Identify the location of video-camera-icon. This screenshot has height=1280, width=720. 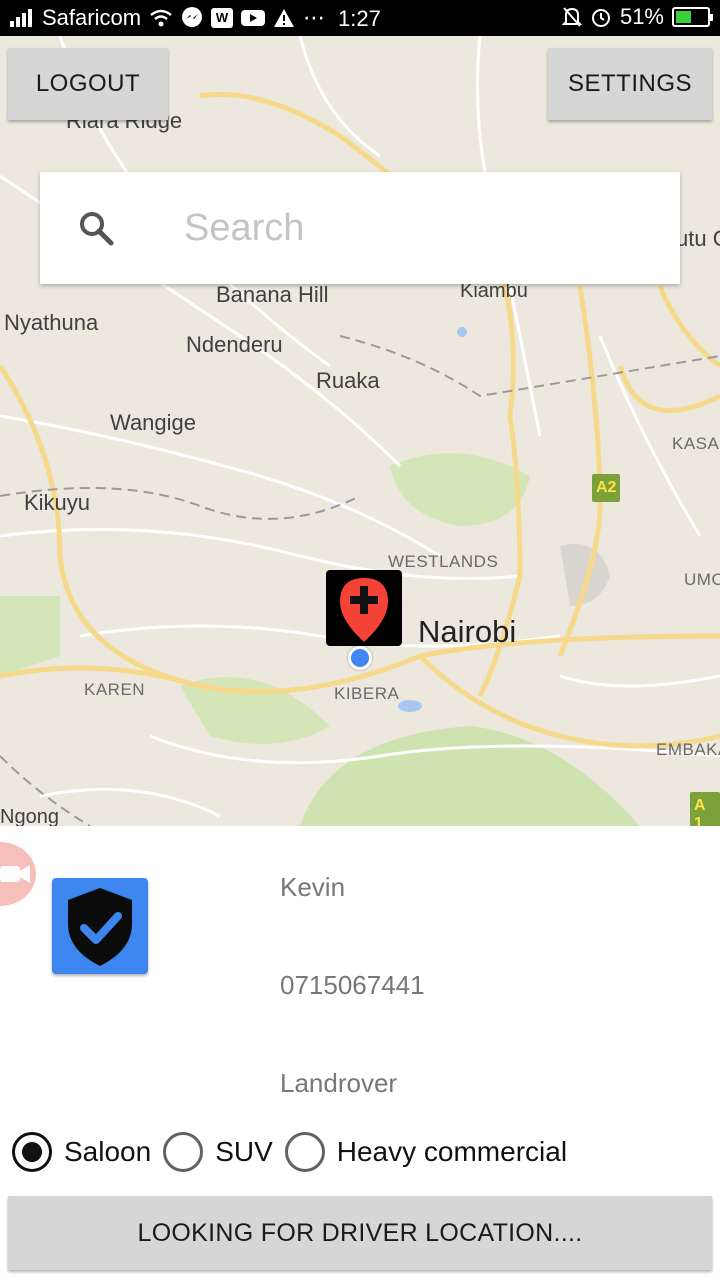
(15, 874).